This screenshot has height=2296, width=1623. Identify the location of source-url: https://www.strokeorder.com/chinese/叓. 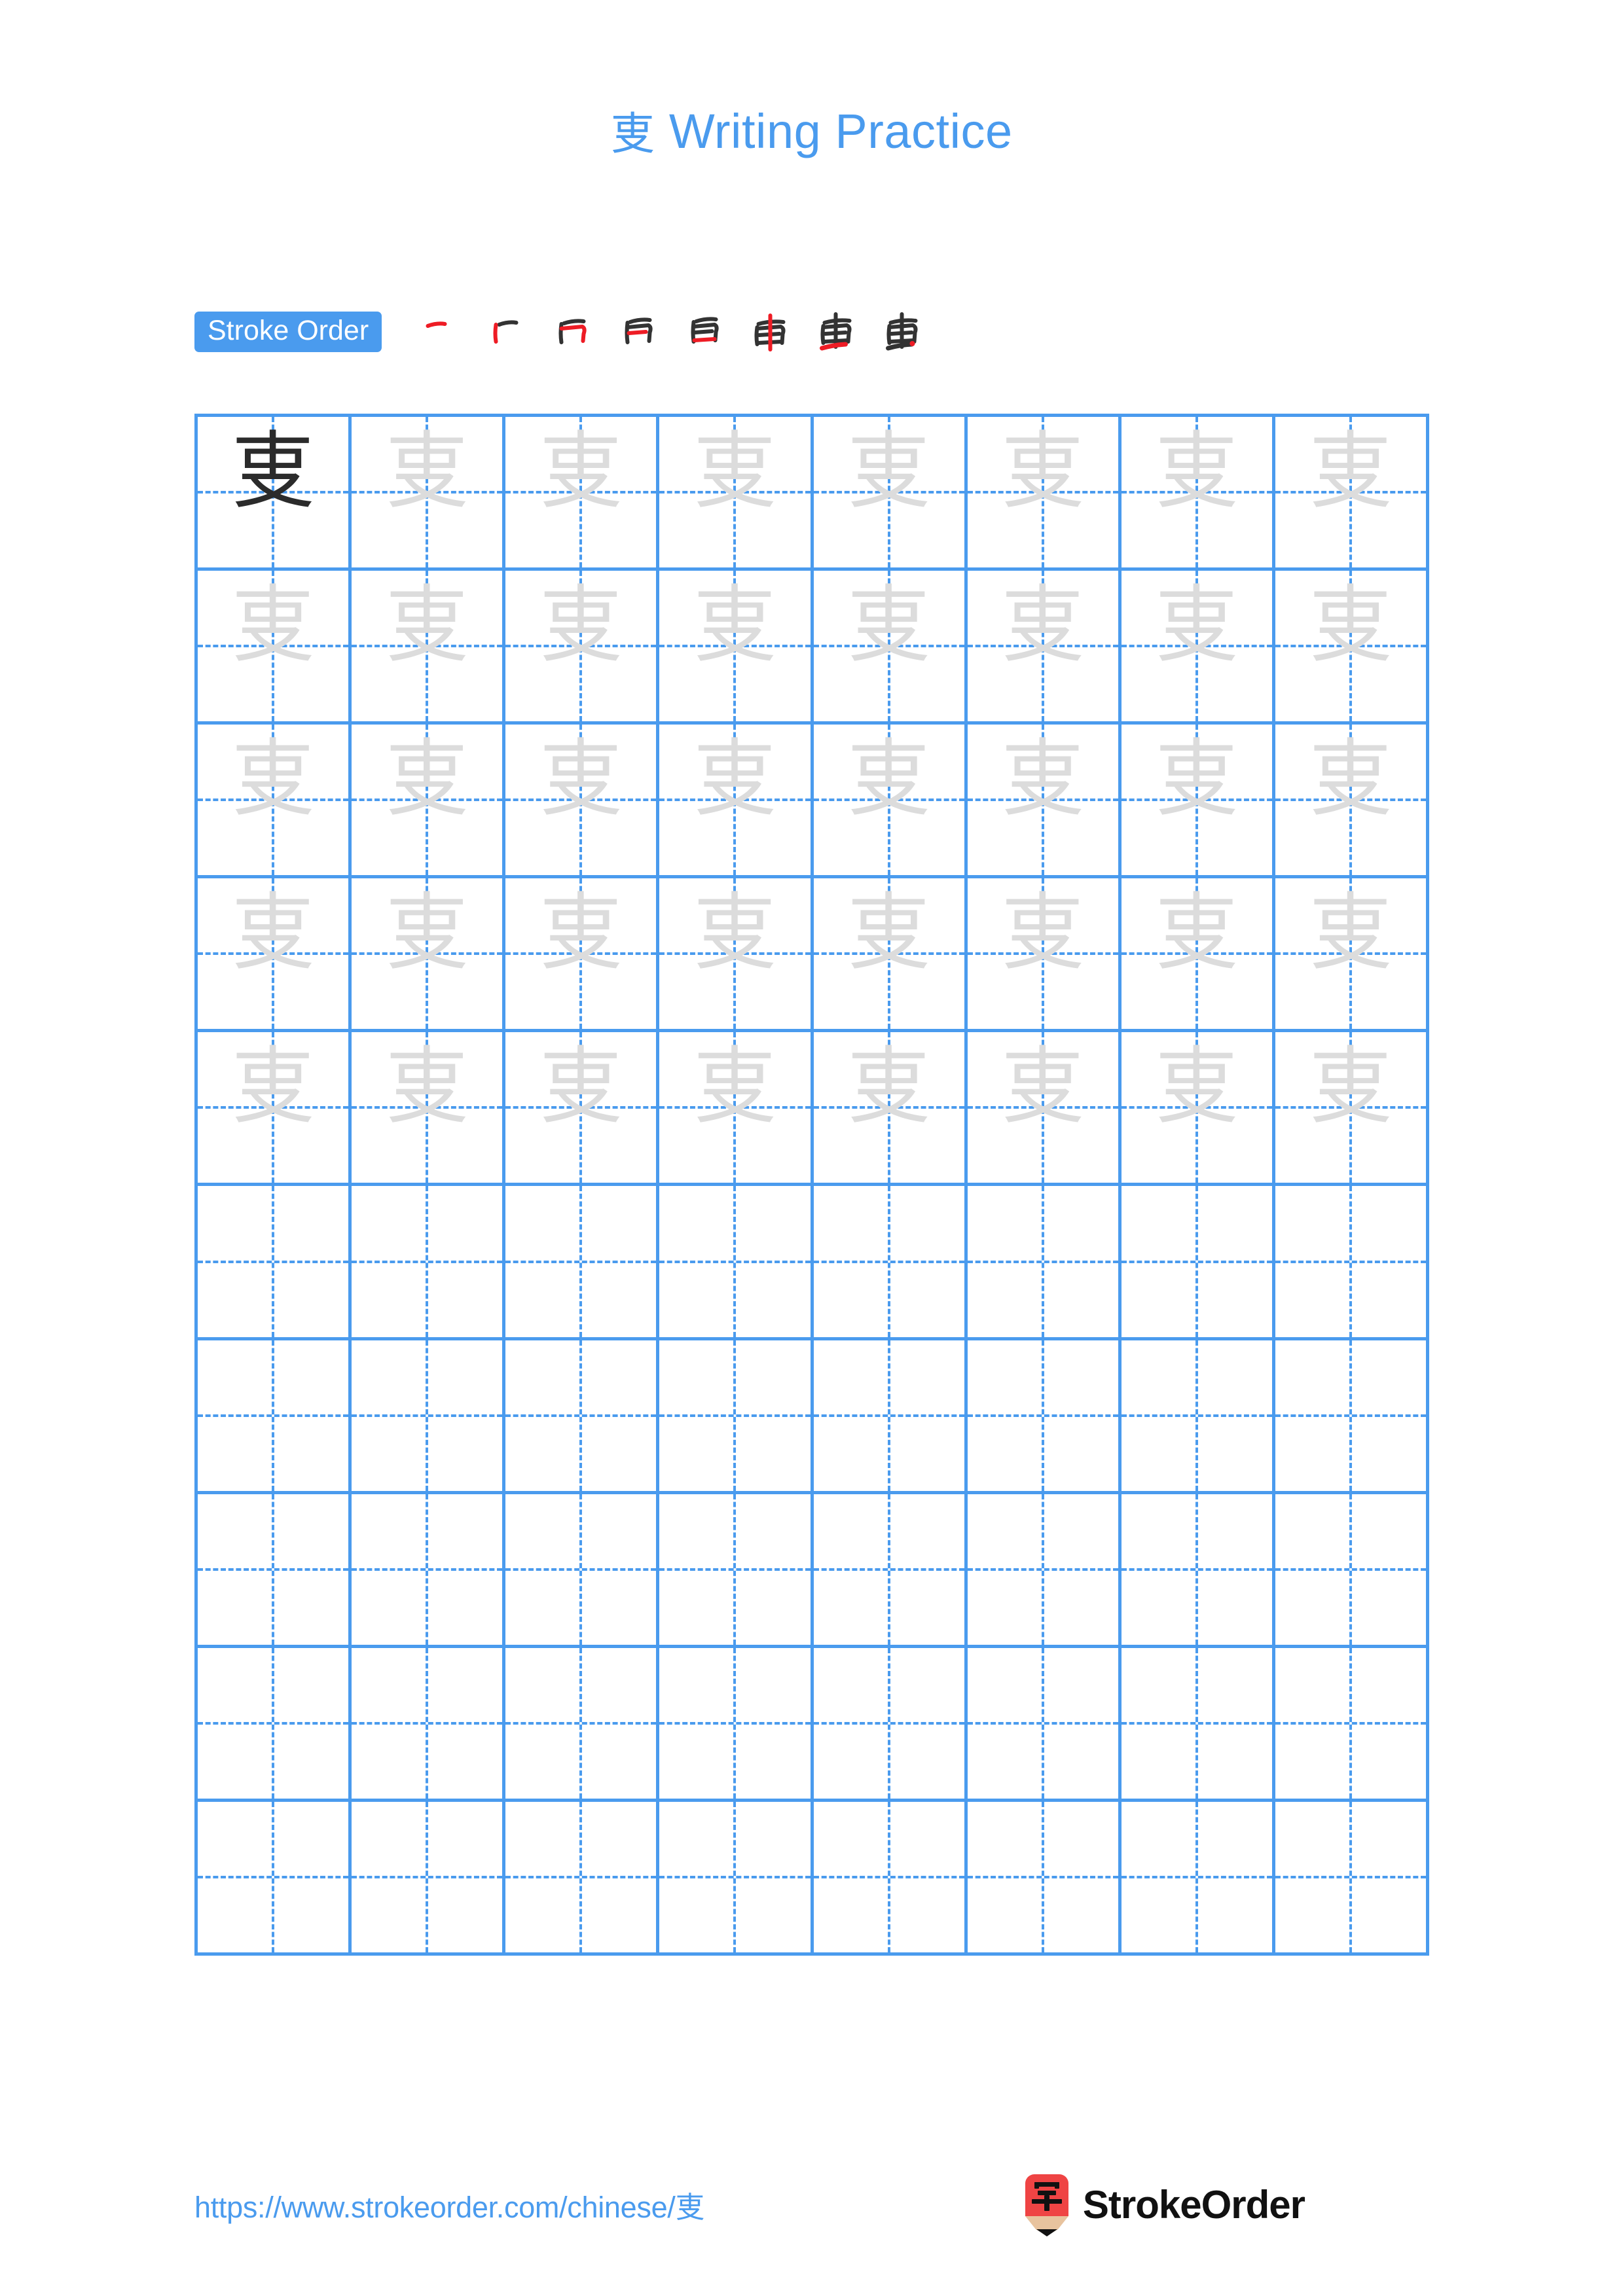
(449, 2204).